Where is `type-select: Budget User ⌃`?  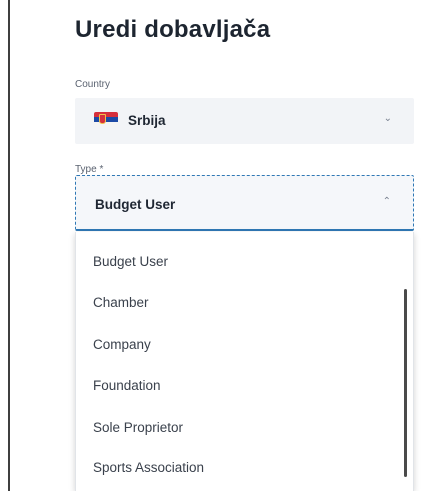
type-select: Budget User ⌃ is located at coordinates (244, 203).